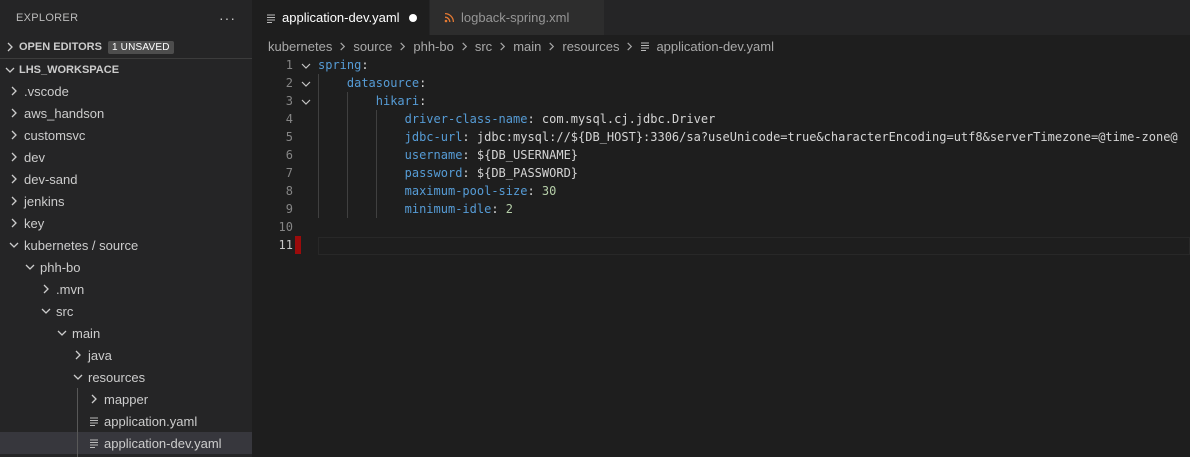  I want to click on yaml-key: spring, so click(340, 65).